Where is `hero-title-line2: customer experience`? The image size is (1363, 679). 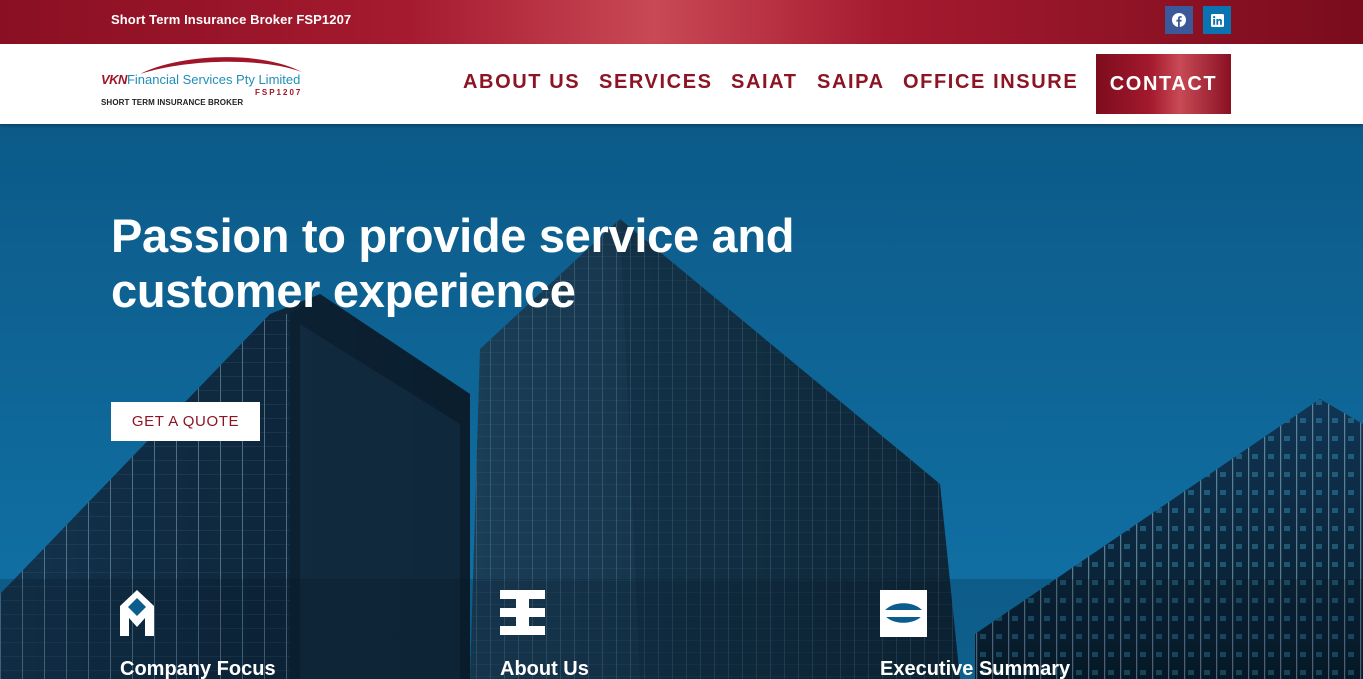 hero-title-line2: customer experience is located at coordinates (343, 290).